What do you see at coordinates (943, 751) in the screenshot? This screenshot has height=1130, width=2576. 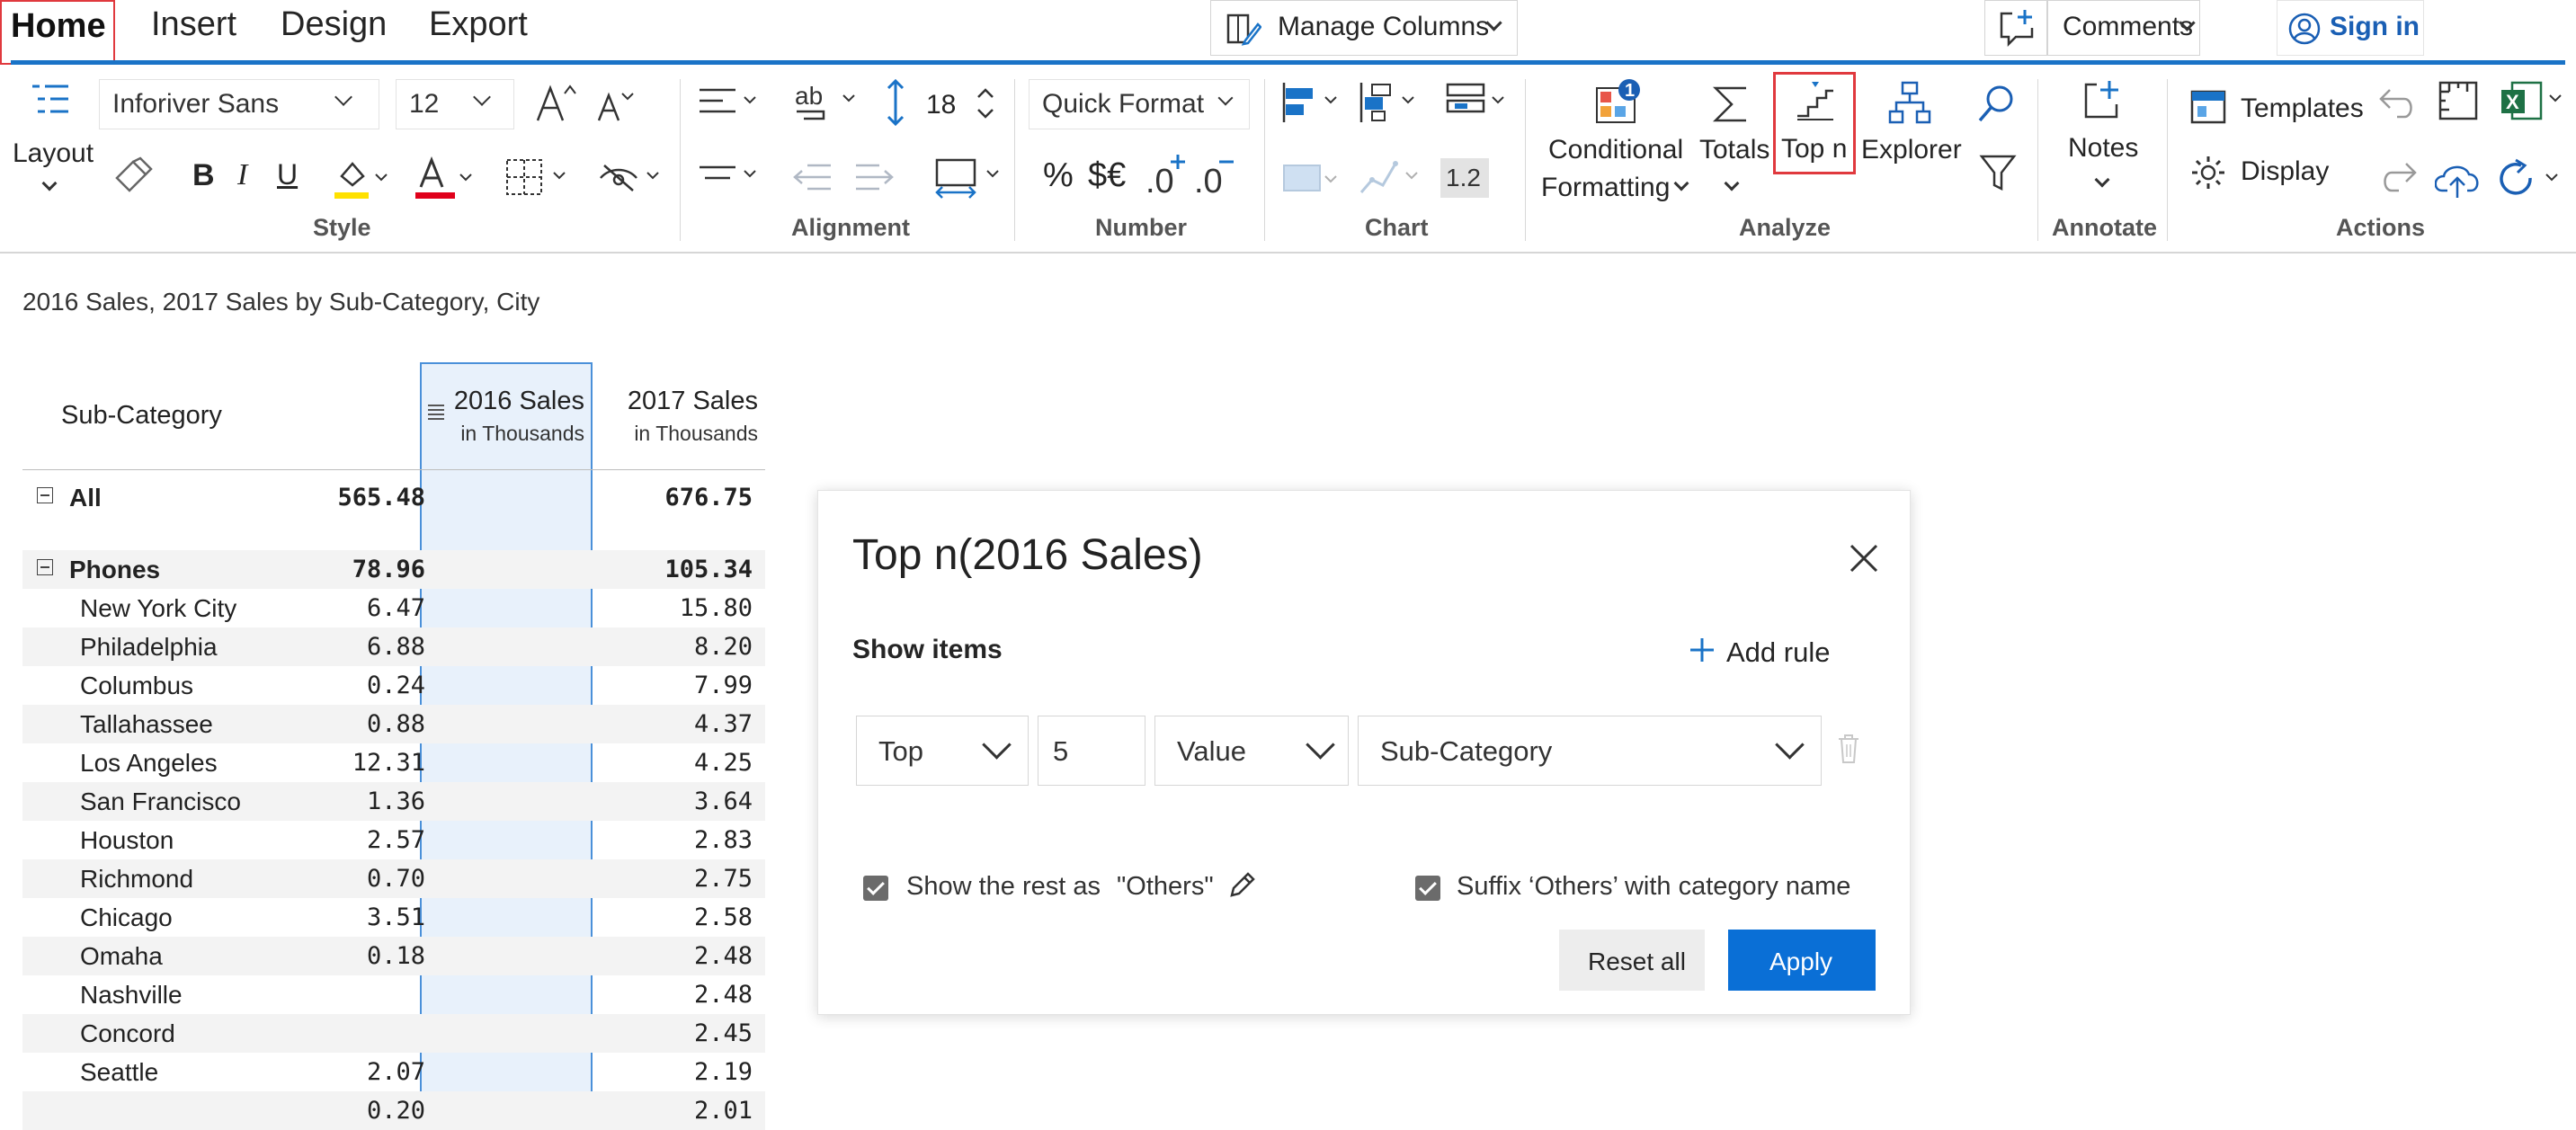 I see `direction-select: Top` at bounding box center [943, 751].